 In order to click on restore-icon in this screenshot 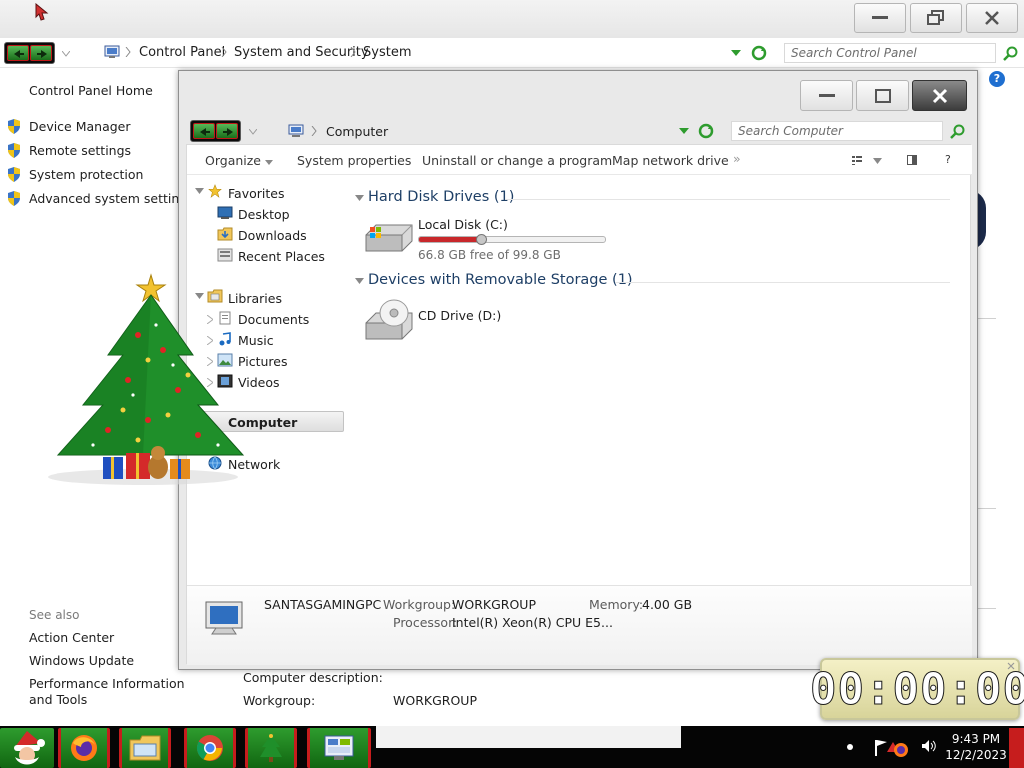, I will do `click(935, 17)`.